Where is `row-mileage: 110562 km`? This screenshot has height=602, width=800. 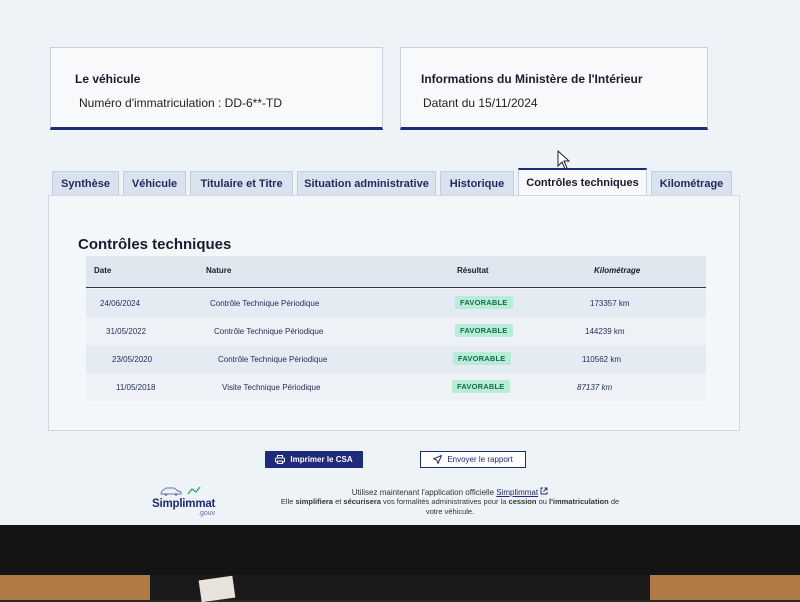
row-mileage: 110562 km is located at coordinates (601, 359).